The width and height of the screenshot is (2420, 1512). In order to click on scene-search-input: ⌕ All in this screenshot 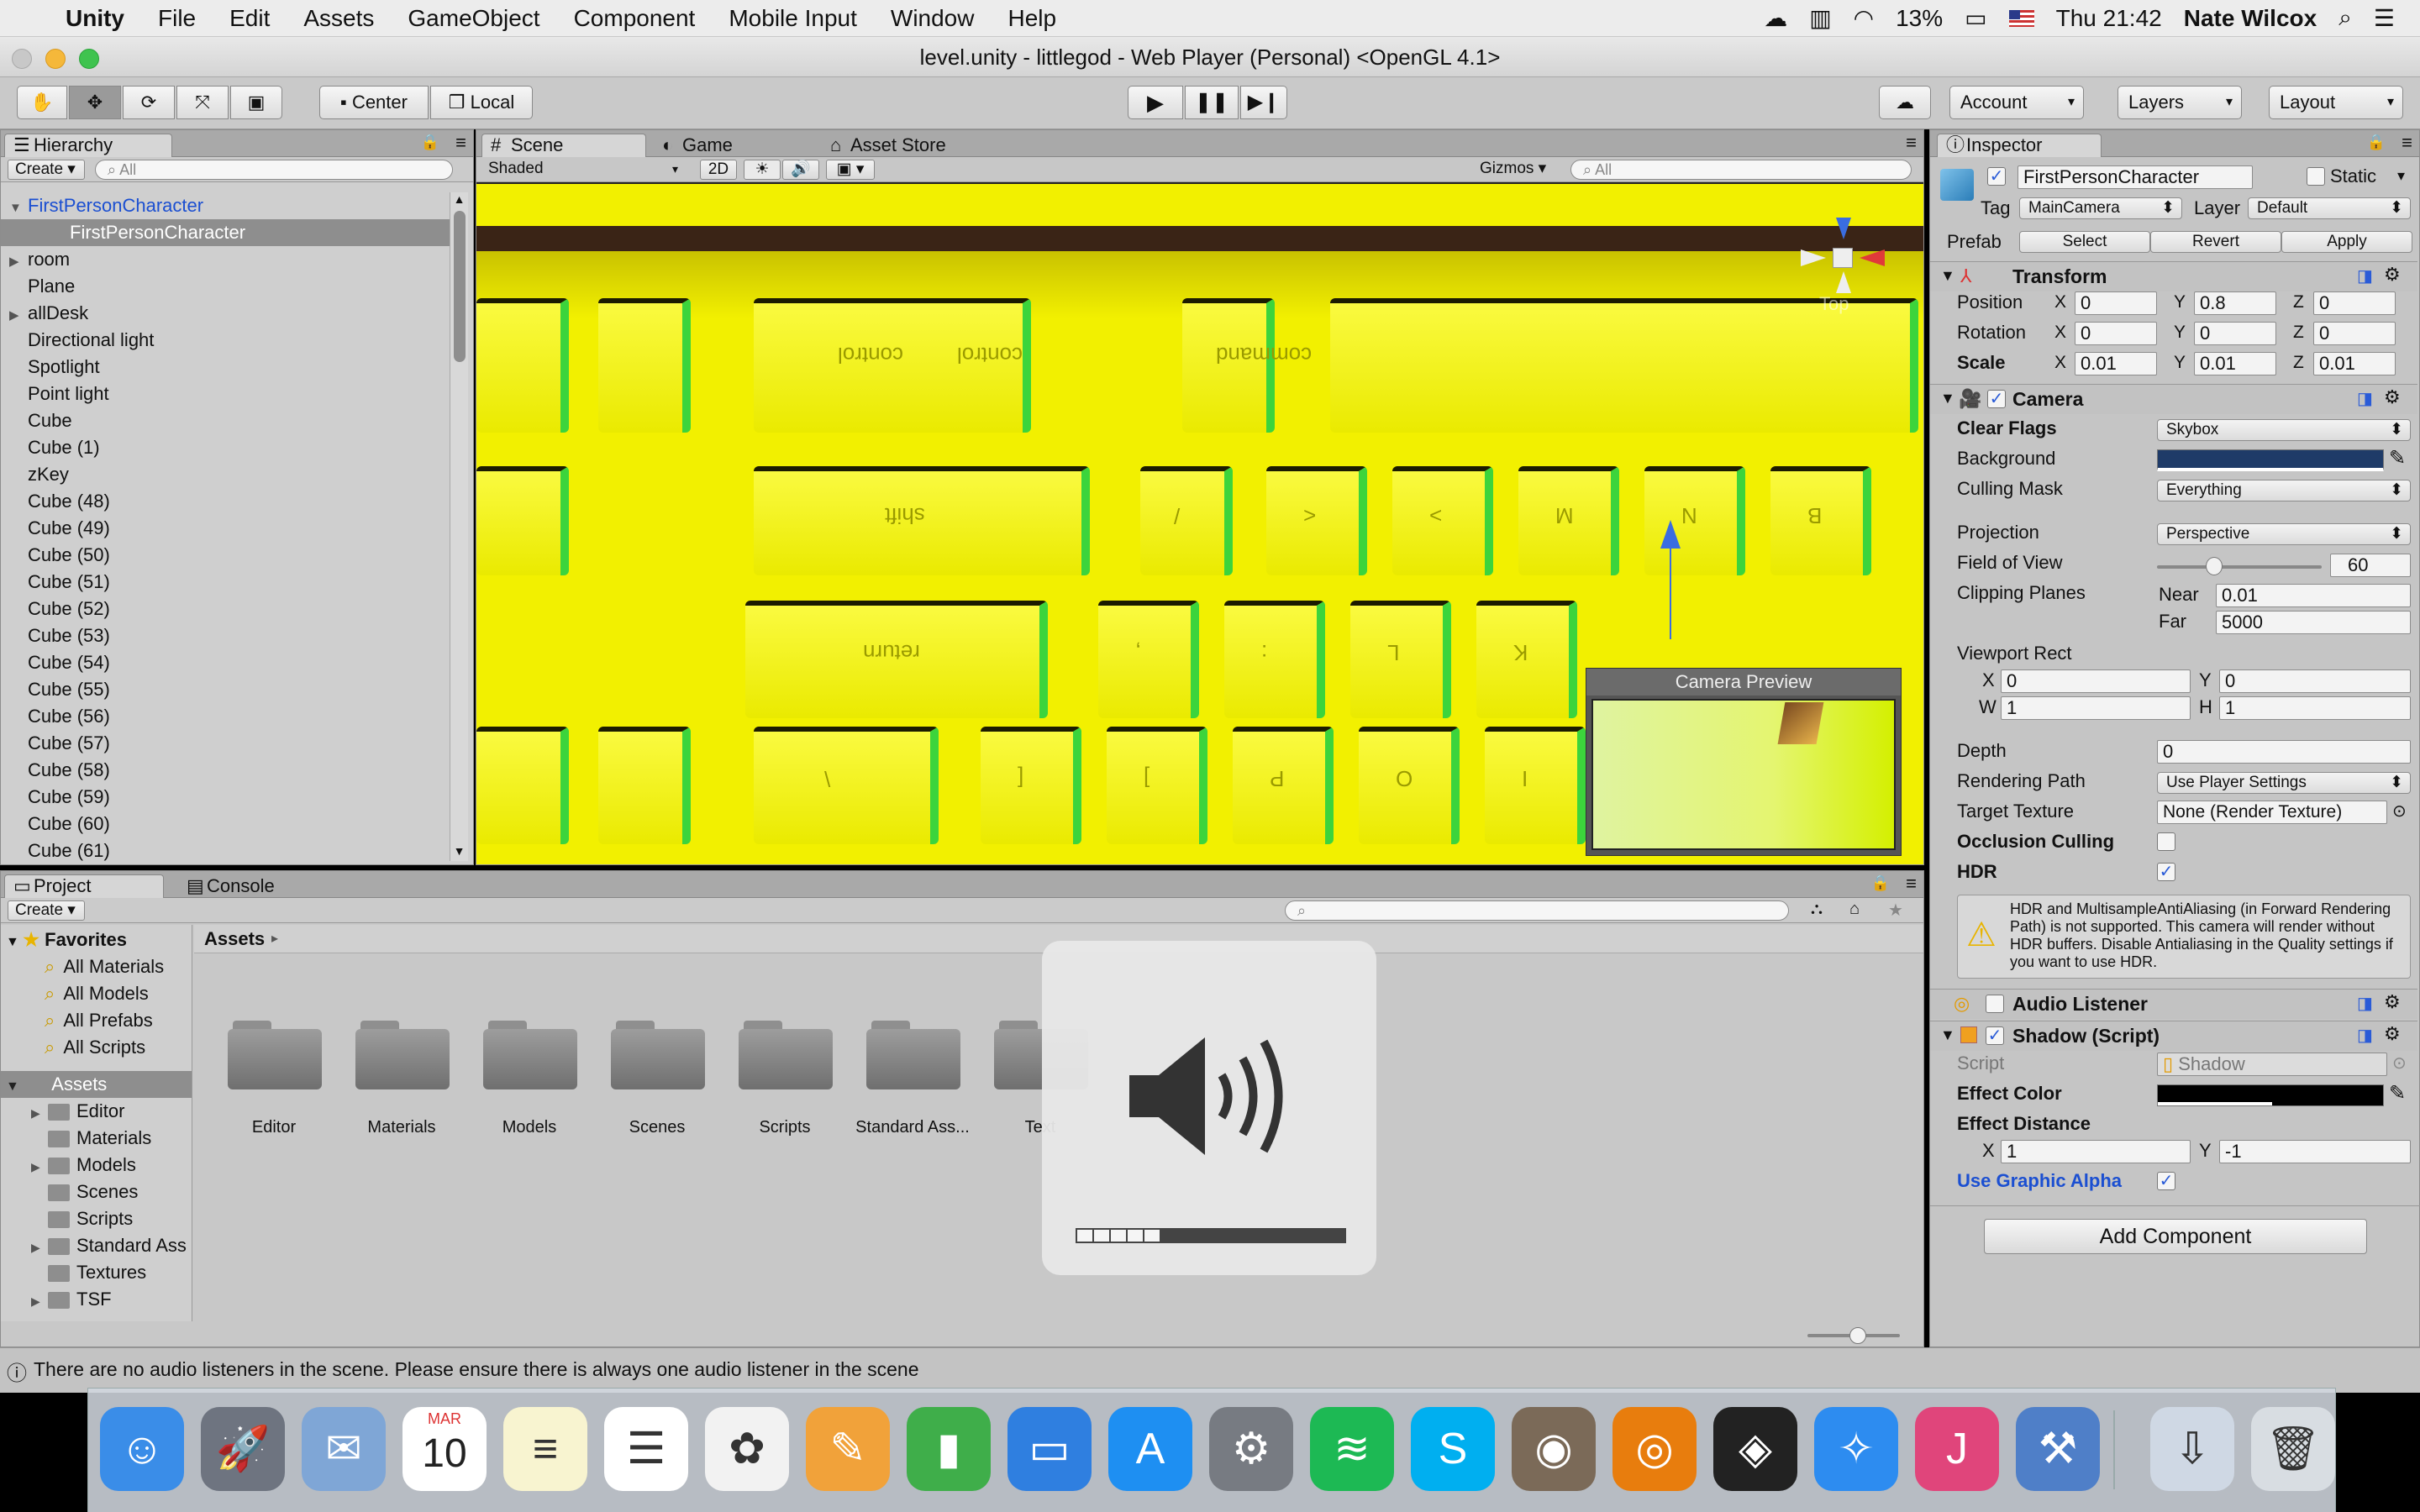, I will do `click(1741, 170)`.